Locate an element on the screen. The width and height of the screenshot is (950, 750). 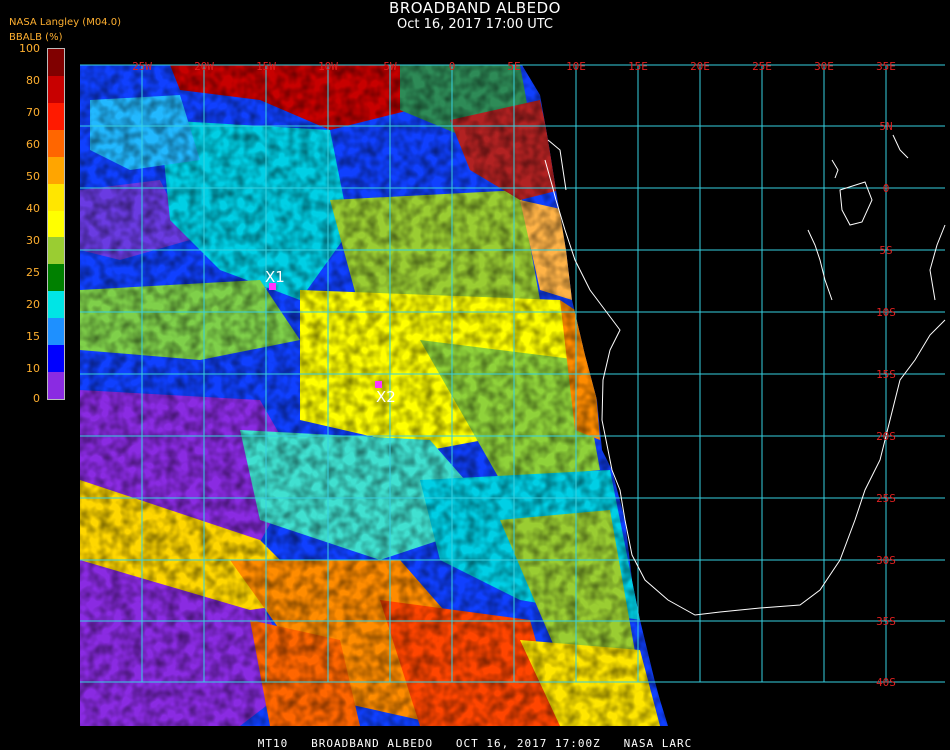
legend-tick-15: 15 is located at coordinates (33, 336).